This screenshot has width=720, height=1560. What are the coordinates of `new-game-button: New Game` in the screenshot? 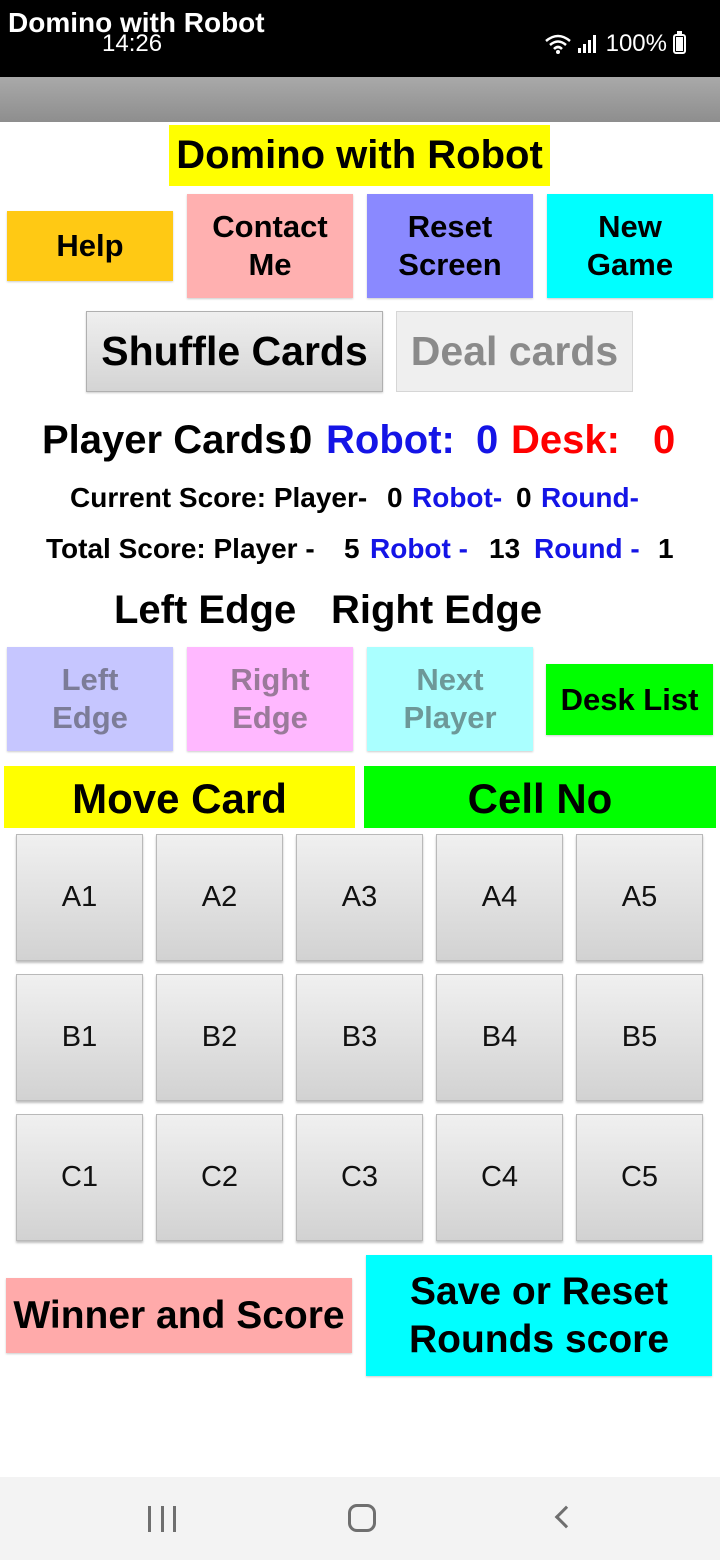 It's located at (630, 246).